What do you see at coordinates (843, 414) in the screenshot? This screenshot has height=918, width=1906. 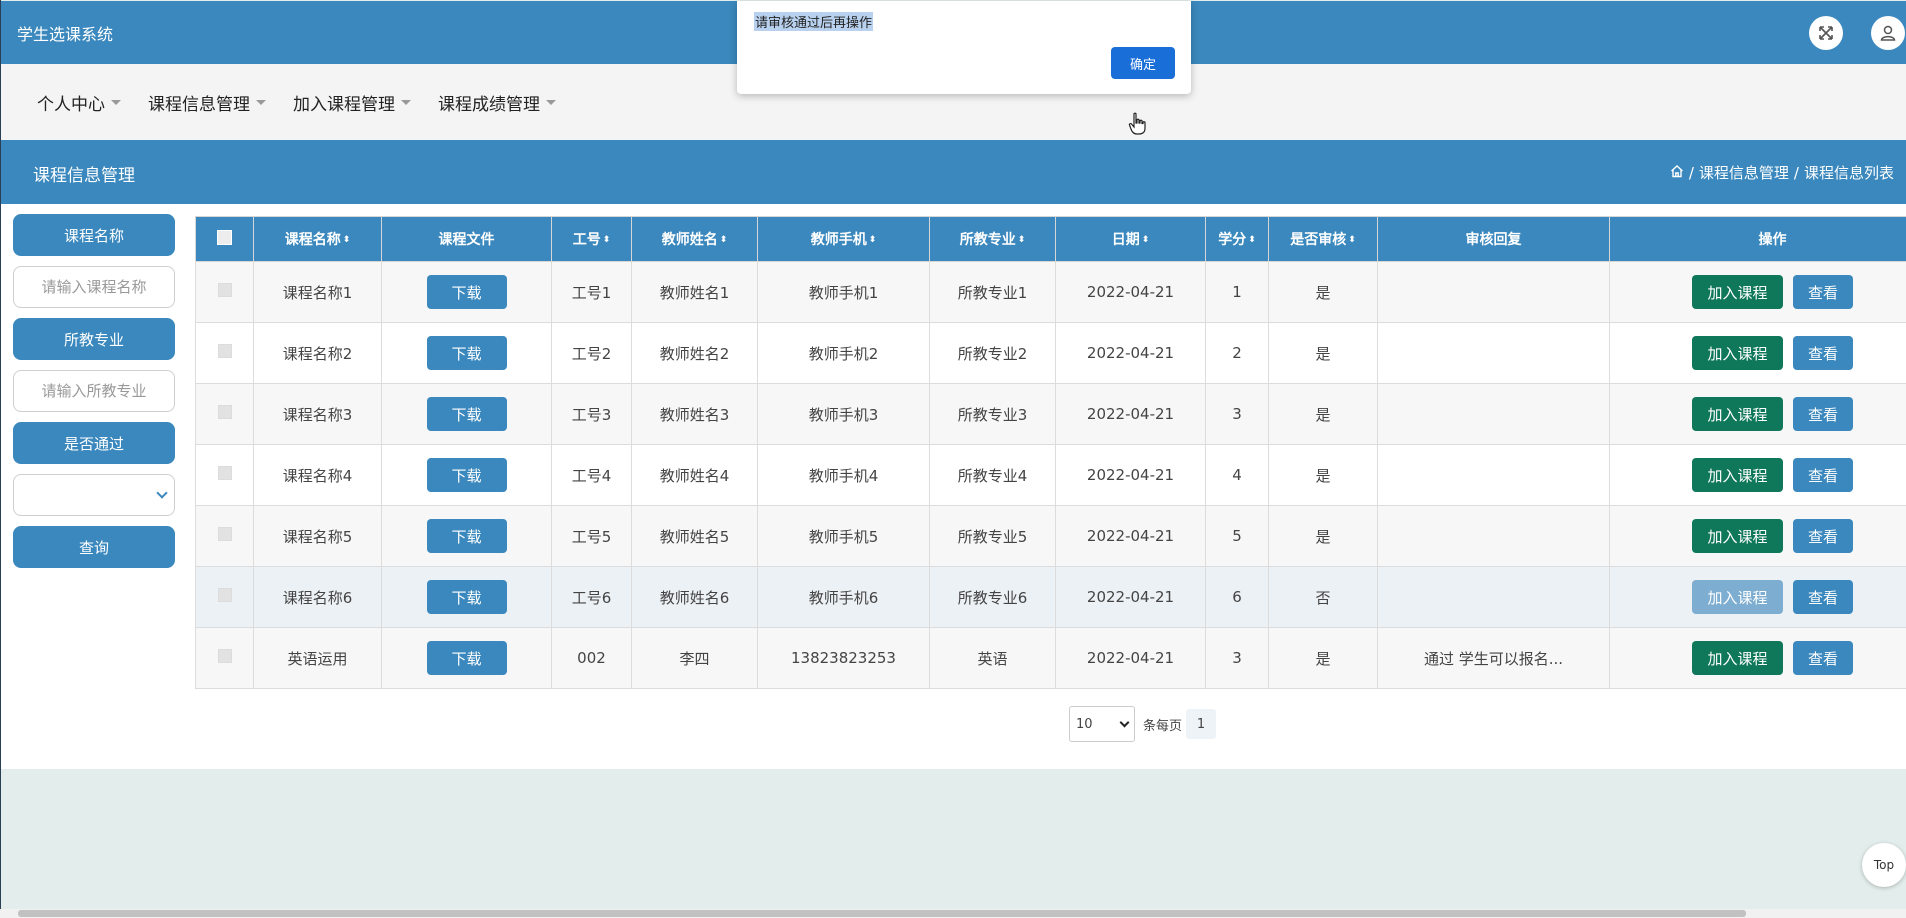 I see `teacher-phone-cell-text: 教师手机3` at bounding box center [843, 414].